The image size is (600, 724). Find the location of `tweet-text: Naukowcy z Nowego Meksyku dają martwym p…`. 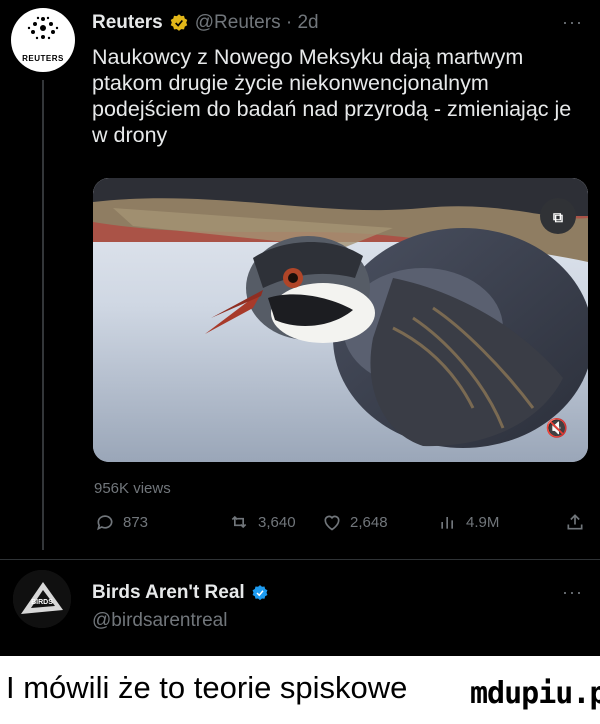

tweet-text: Naukowcy z Nowego Meksyku dają martwym p… is located at coordinates (332, 96).